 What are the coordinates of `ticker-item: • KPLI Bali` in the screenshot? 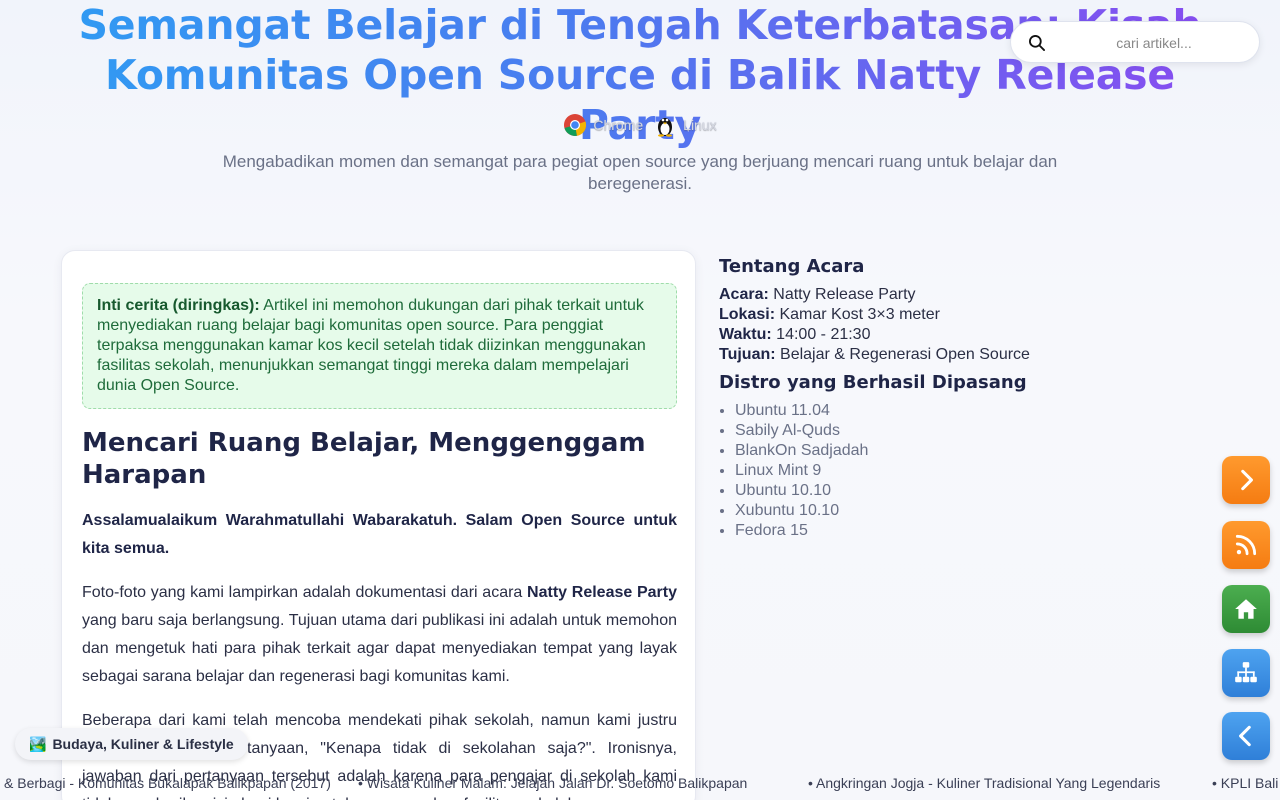 It's located at (1245, 783).